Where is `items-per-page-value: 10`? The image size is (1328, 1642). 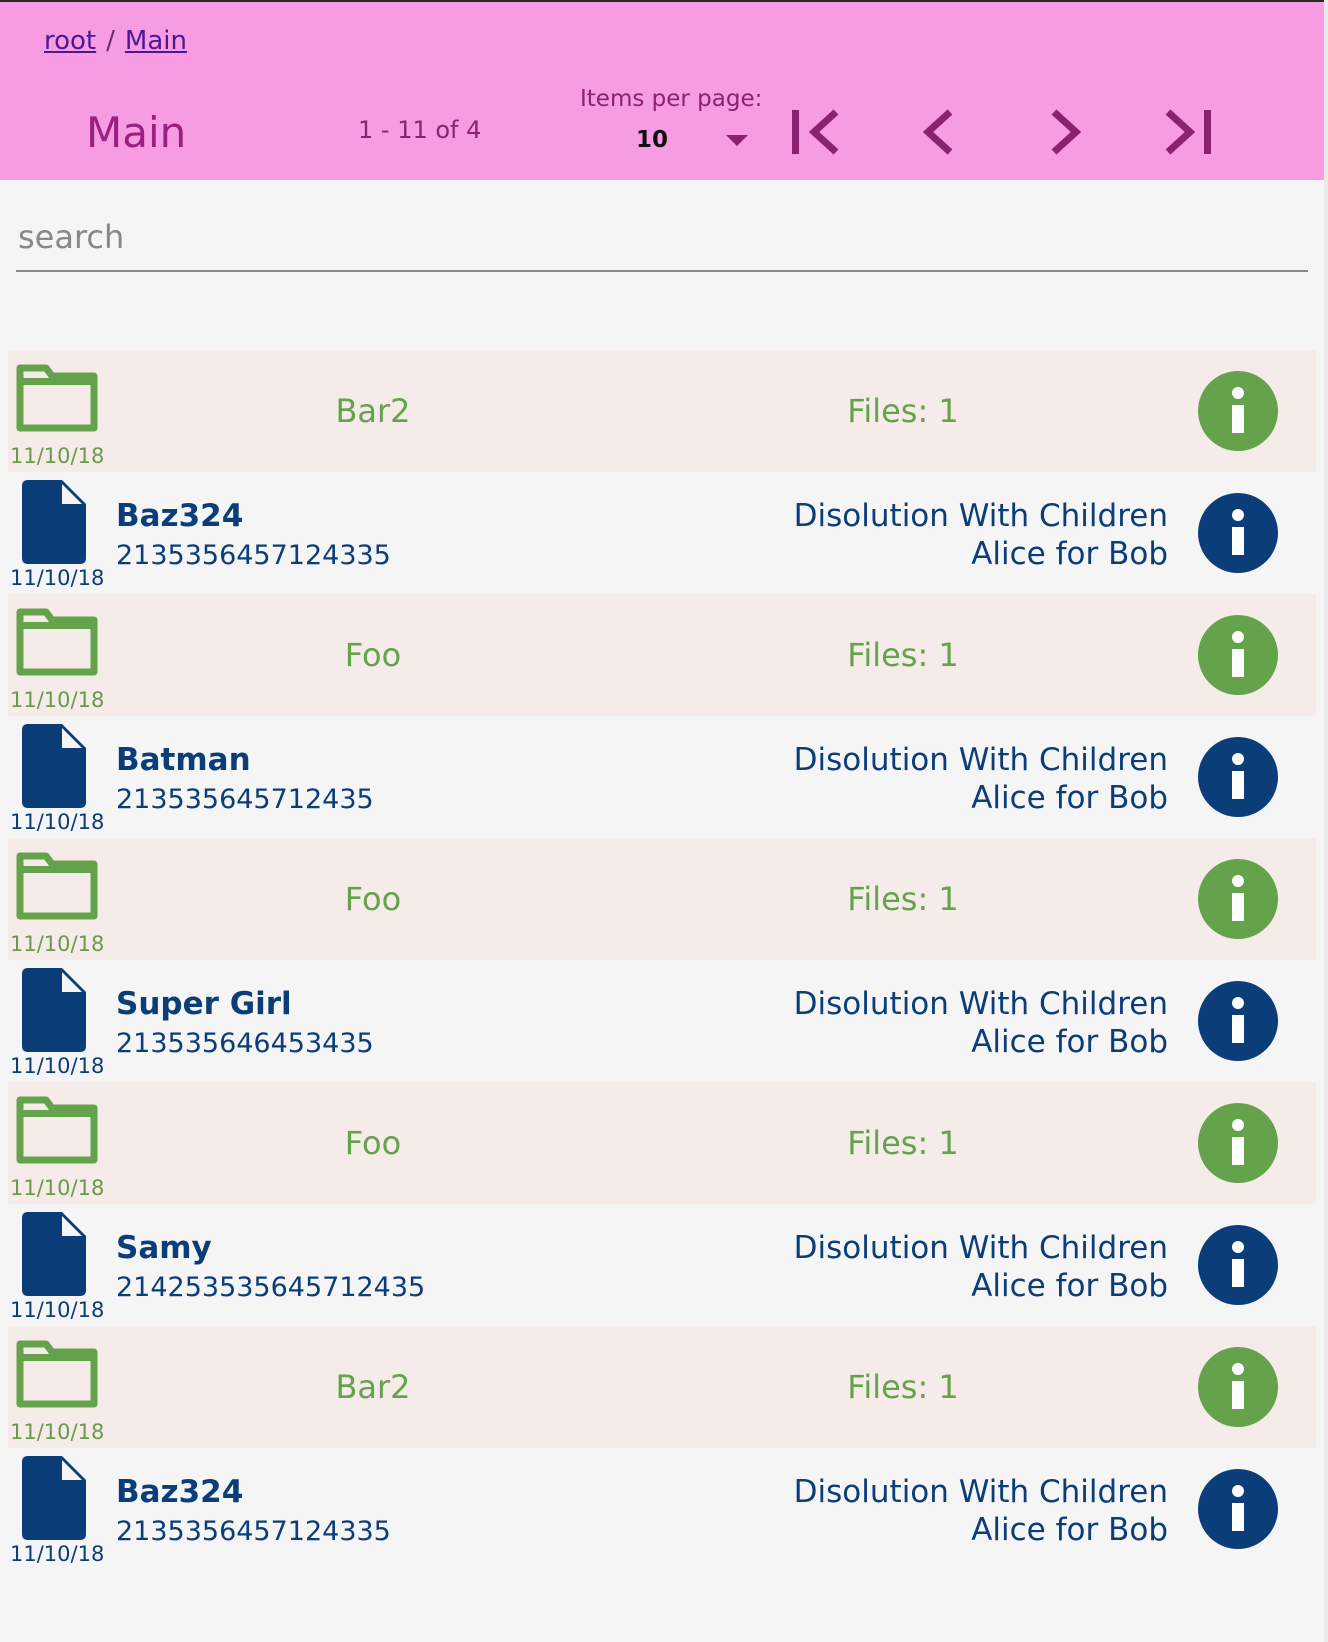
items-per-page-value: 10 is located at coordinates (652, 140).